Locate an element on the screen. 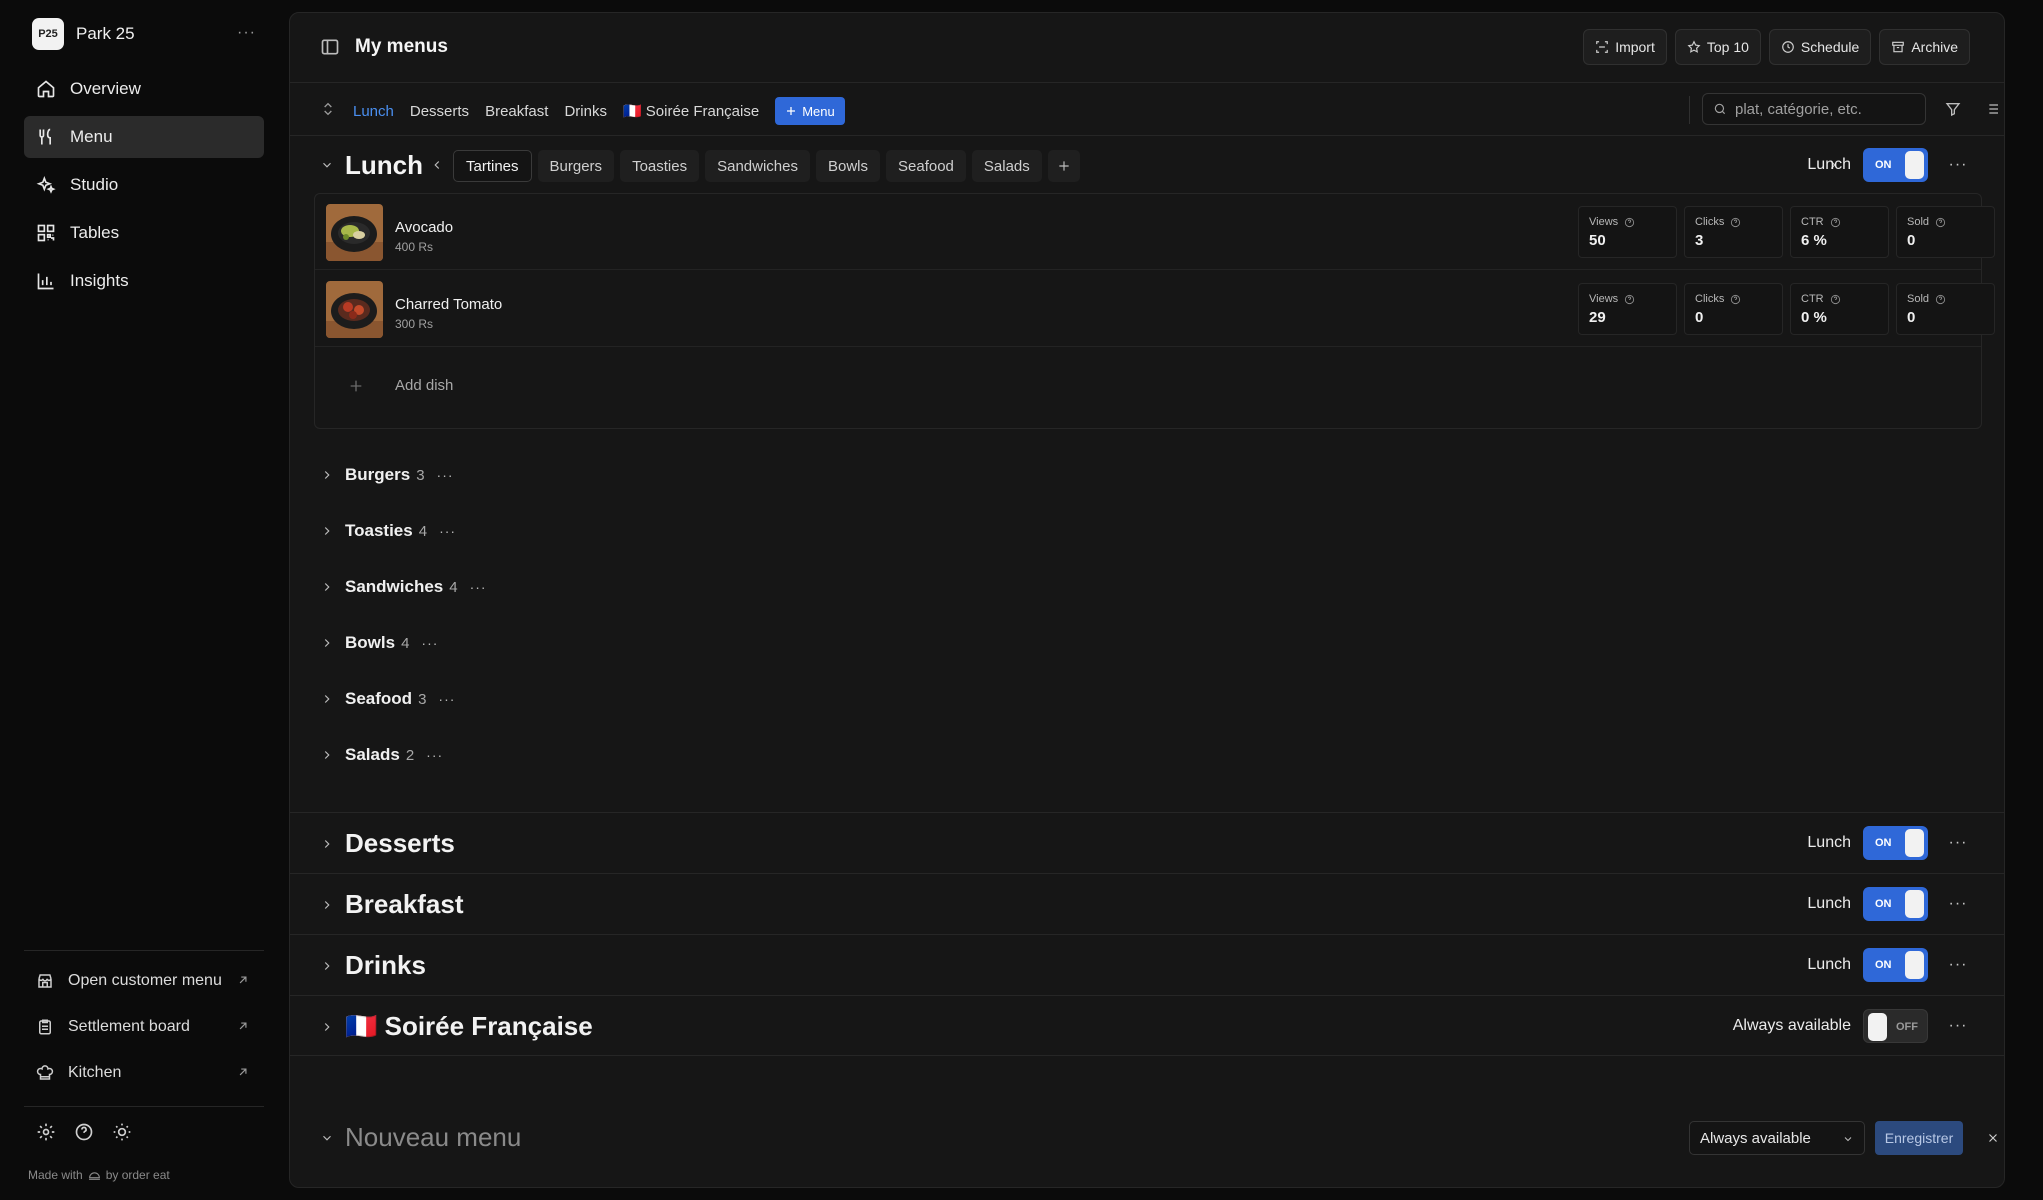  new-menu-title-input: Nouveau menu is located at coordinates (433, 1137).